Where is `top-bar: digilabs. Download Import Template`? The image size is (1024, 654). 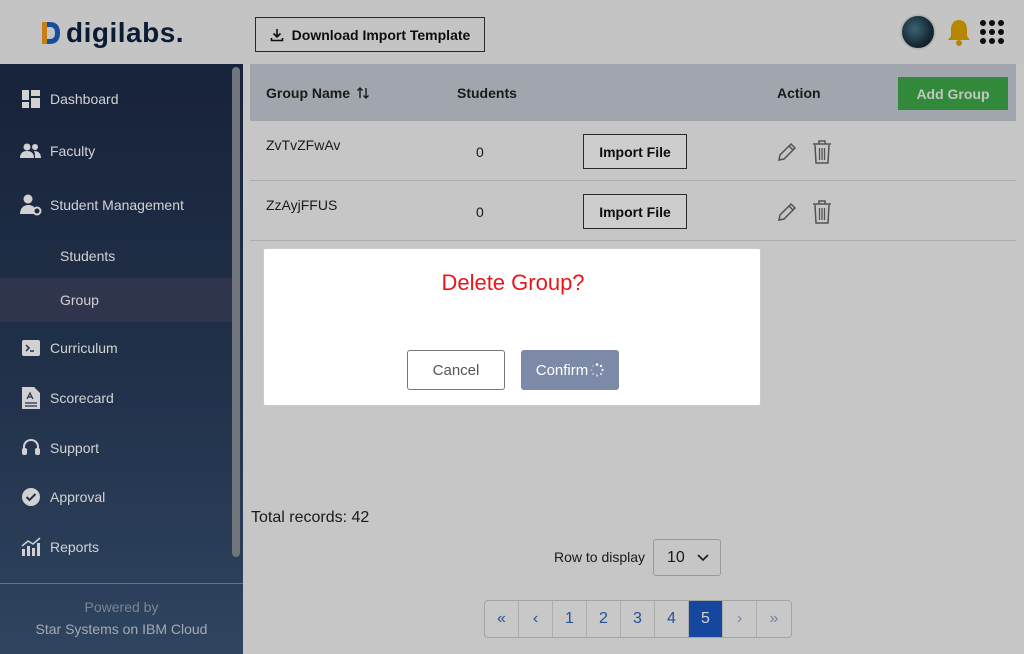 top-bar: digilabs. Download Import Template is located at coordinates (512, 32).